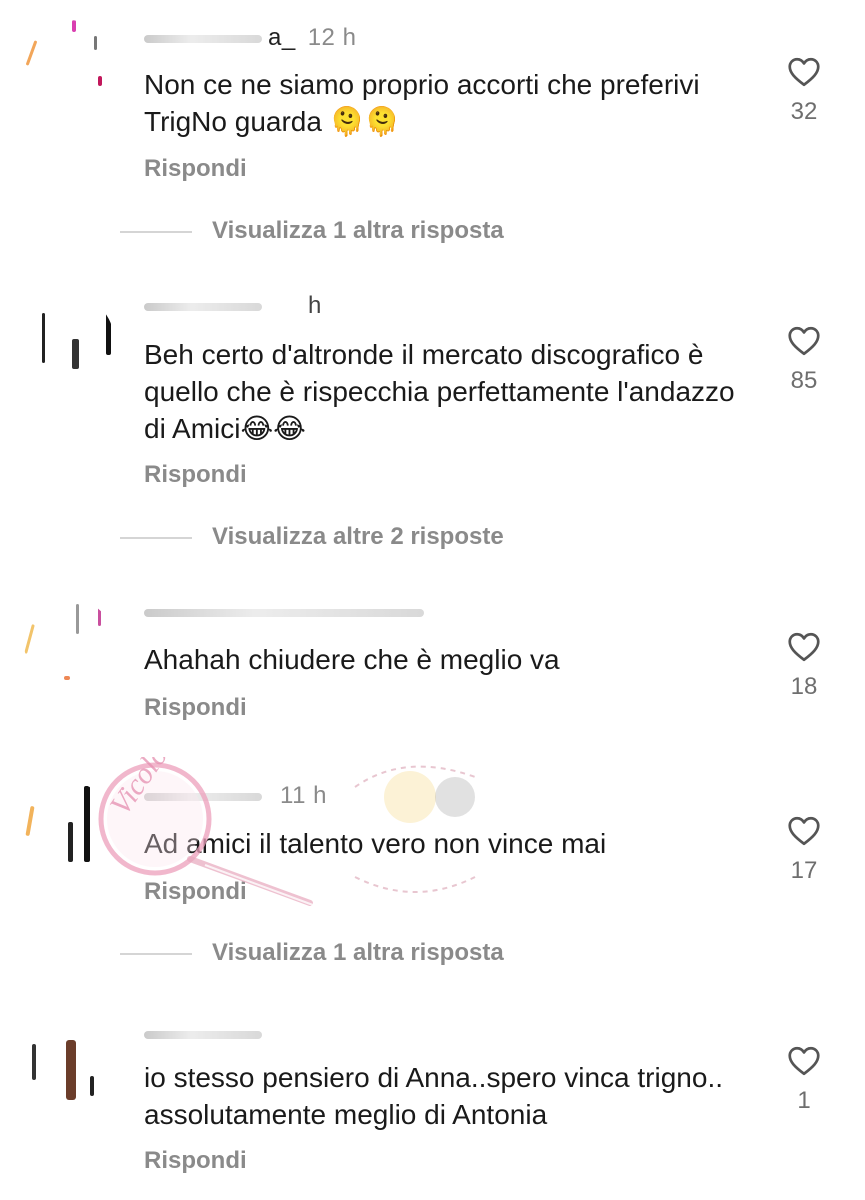 Image resolution: width=865 pixels, height=1200 pixels. What do you see at coordinates (804, 380) in the screenshot?
I see `like-count: 85` at bounding box center [804, 380].